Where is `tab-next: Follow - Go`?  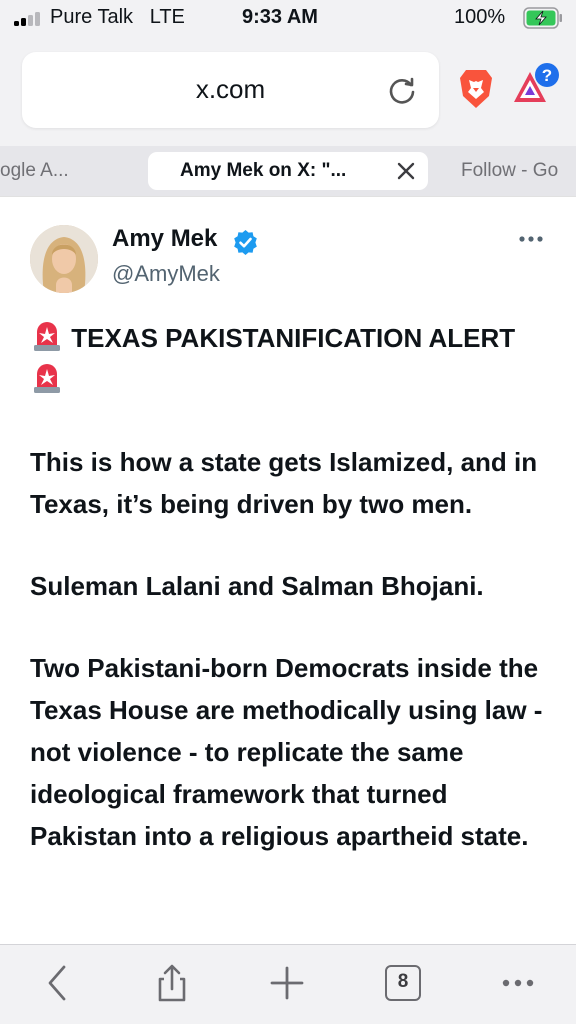 tab-next: Follow - Go is located at coordinates (518, 171).